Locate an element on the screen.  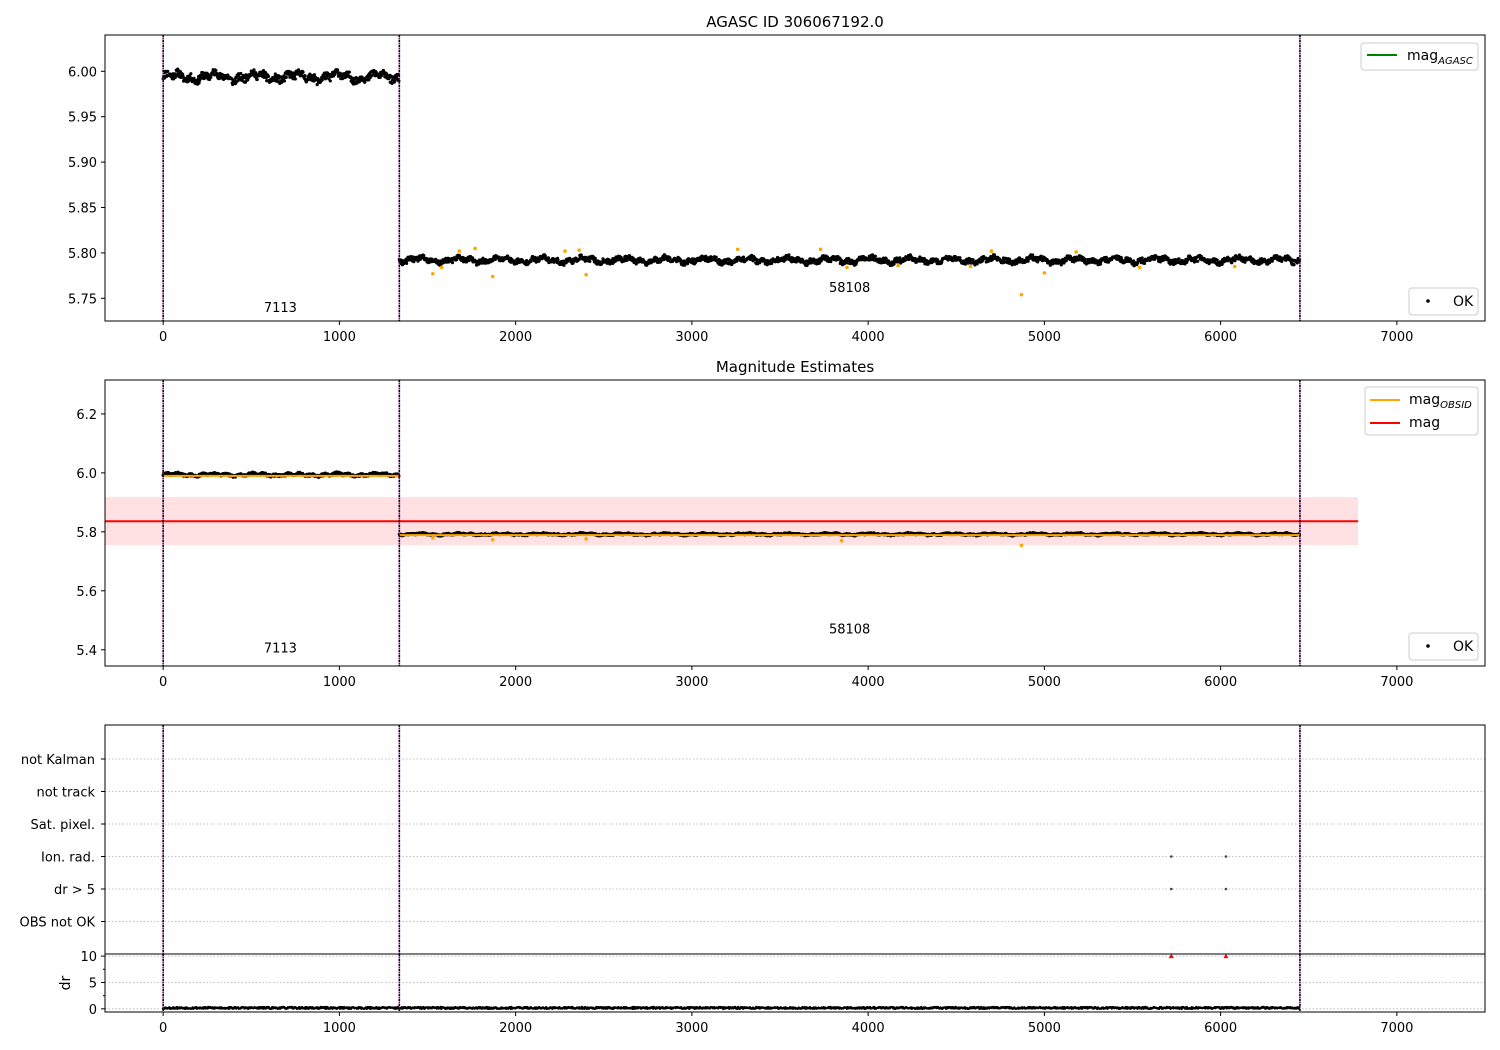
legend-markers: OK is located at coordinates (1443, 301).